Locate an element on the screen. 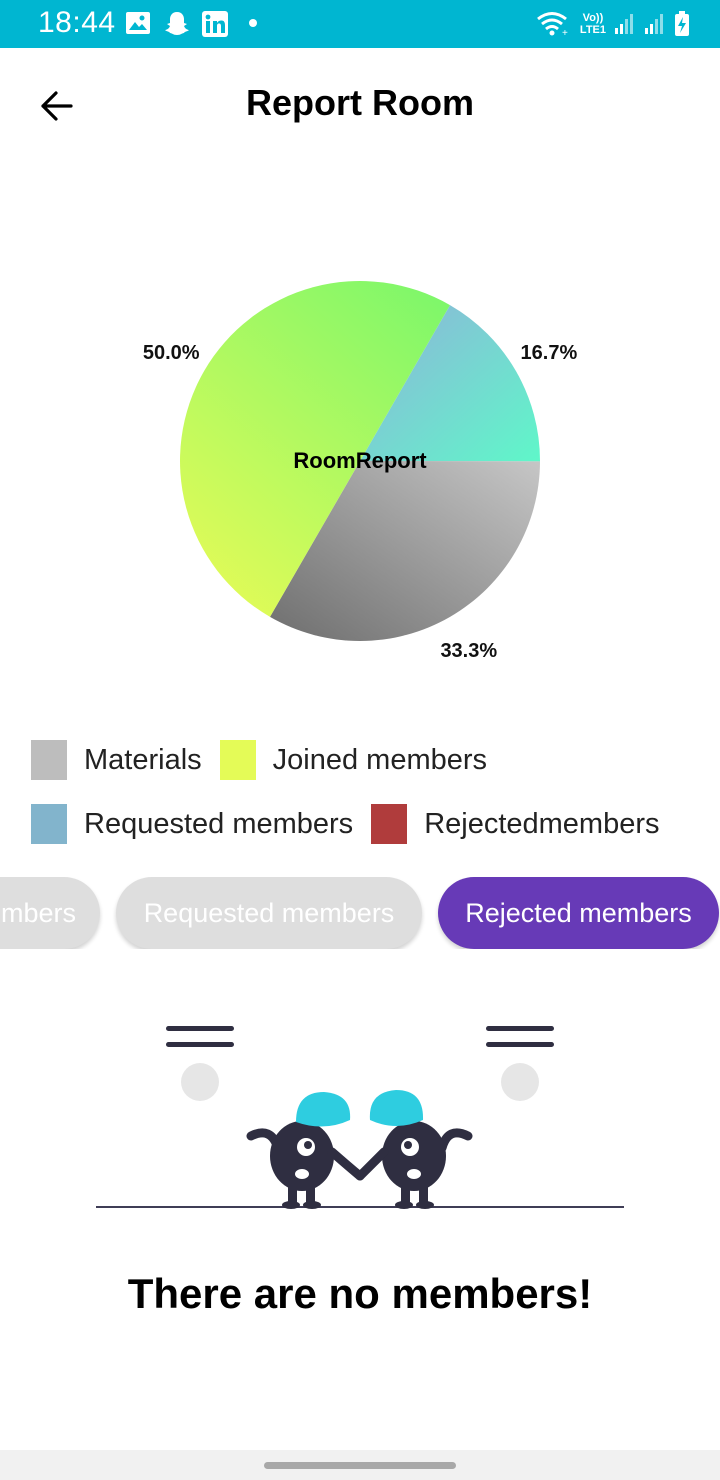 The height and width of the screenshot is (1480, 720). legend-row: Requested members Rejectedmembers is located at coordinates (371, 824).